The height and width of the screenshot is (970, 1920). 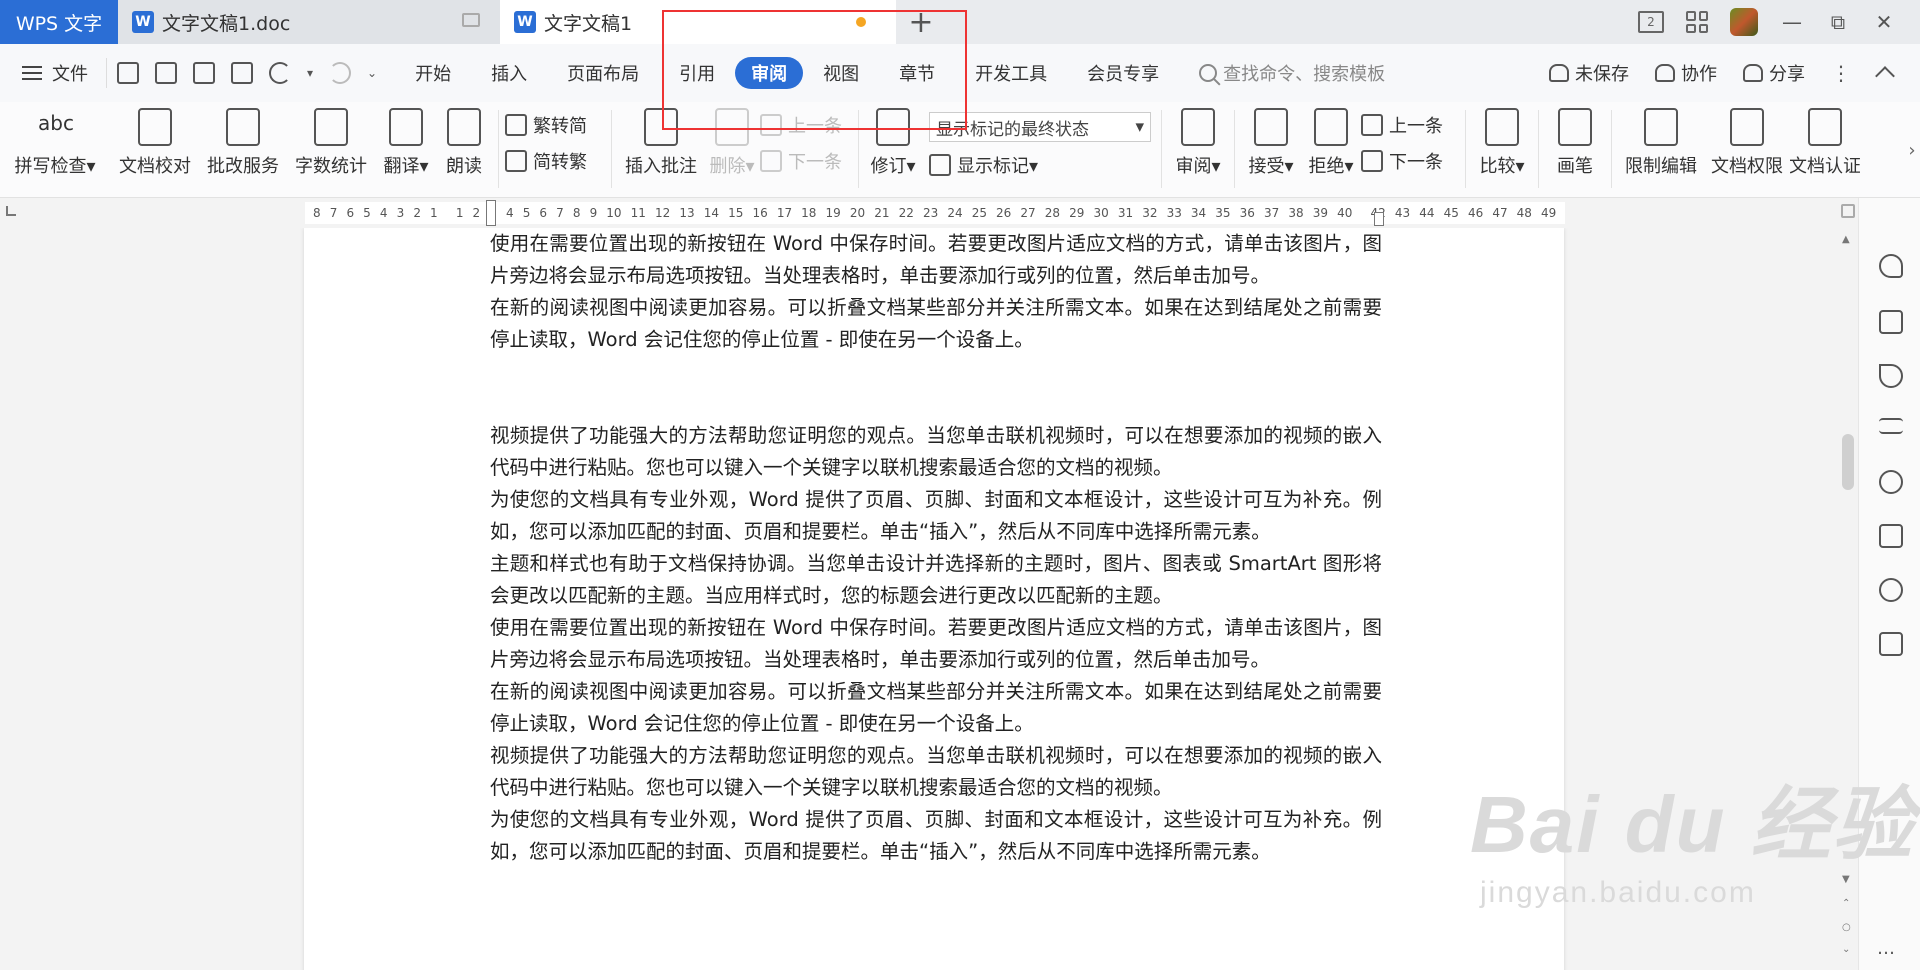 What do you see at coordinates (1611, 149) in the screenshot?
I see `ribbon-divider` at bounding box center [1611, 149].